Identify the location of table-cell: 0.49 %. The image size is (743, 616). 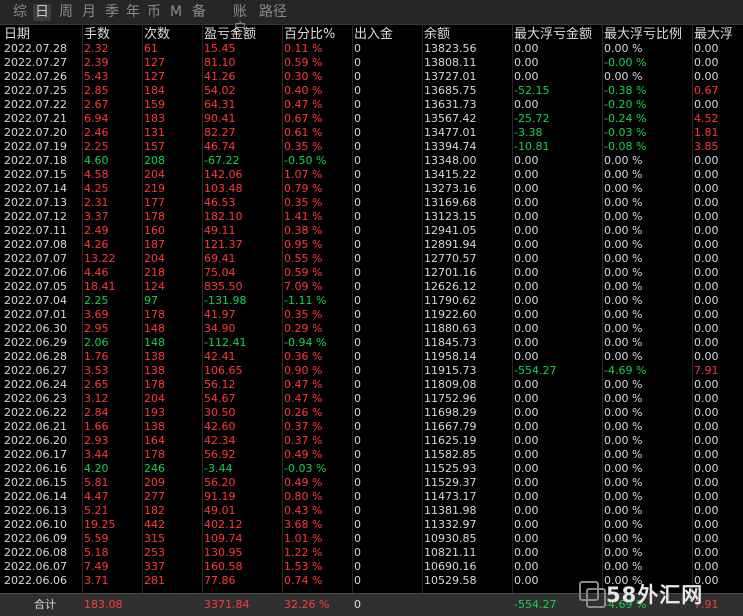
(303, 482).